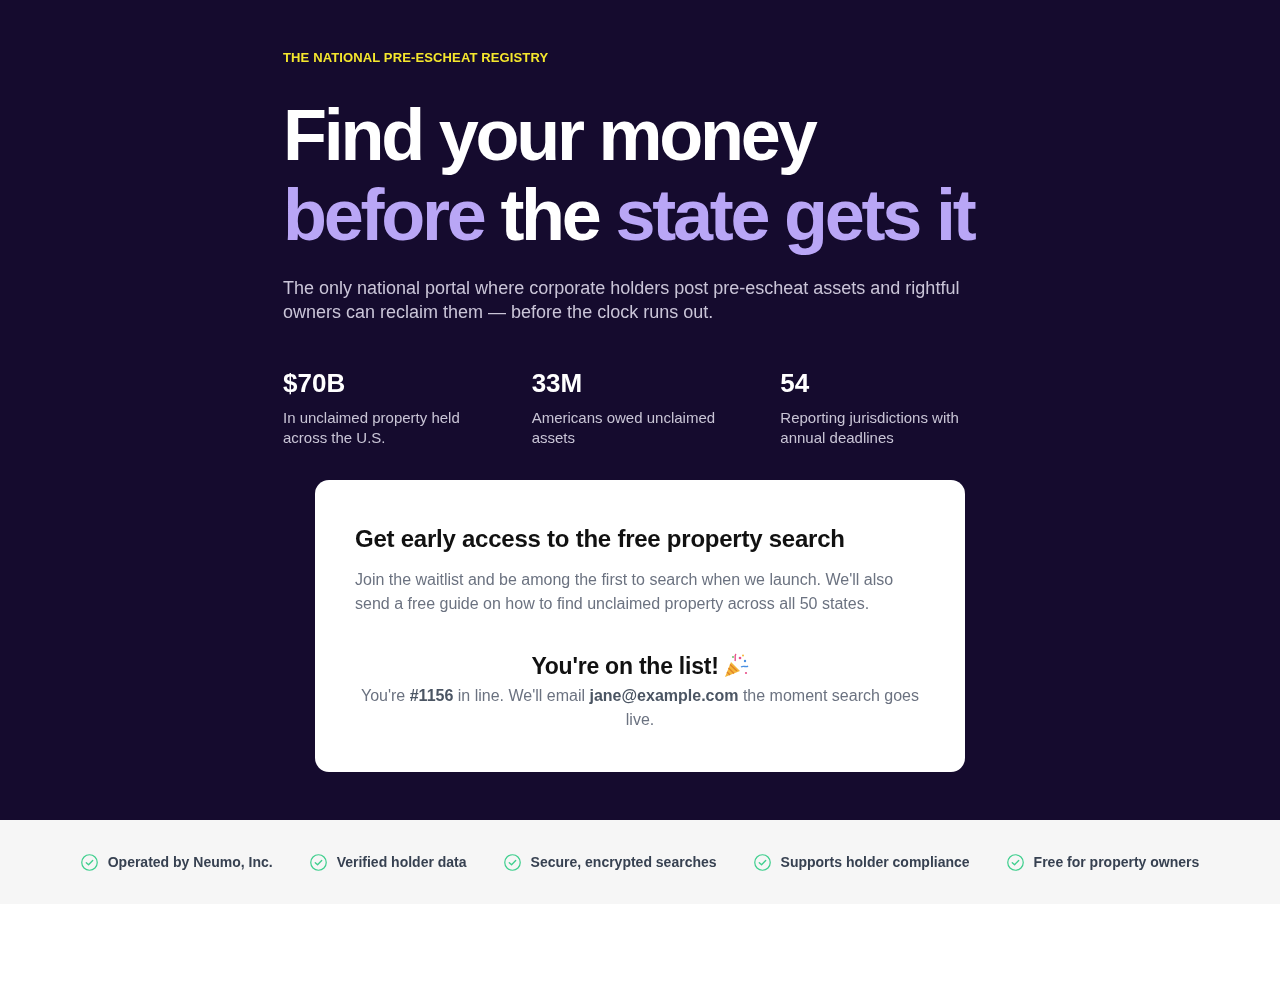  Describe the element at coordinates (372, 428) in the screenshot. I see `stat-label: In unclaimed property held across the U.S.` at that location.